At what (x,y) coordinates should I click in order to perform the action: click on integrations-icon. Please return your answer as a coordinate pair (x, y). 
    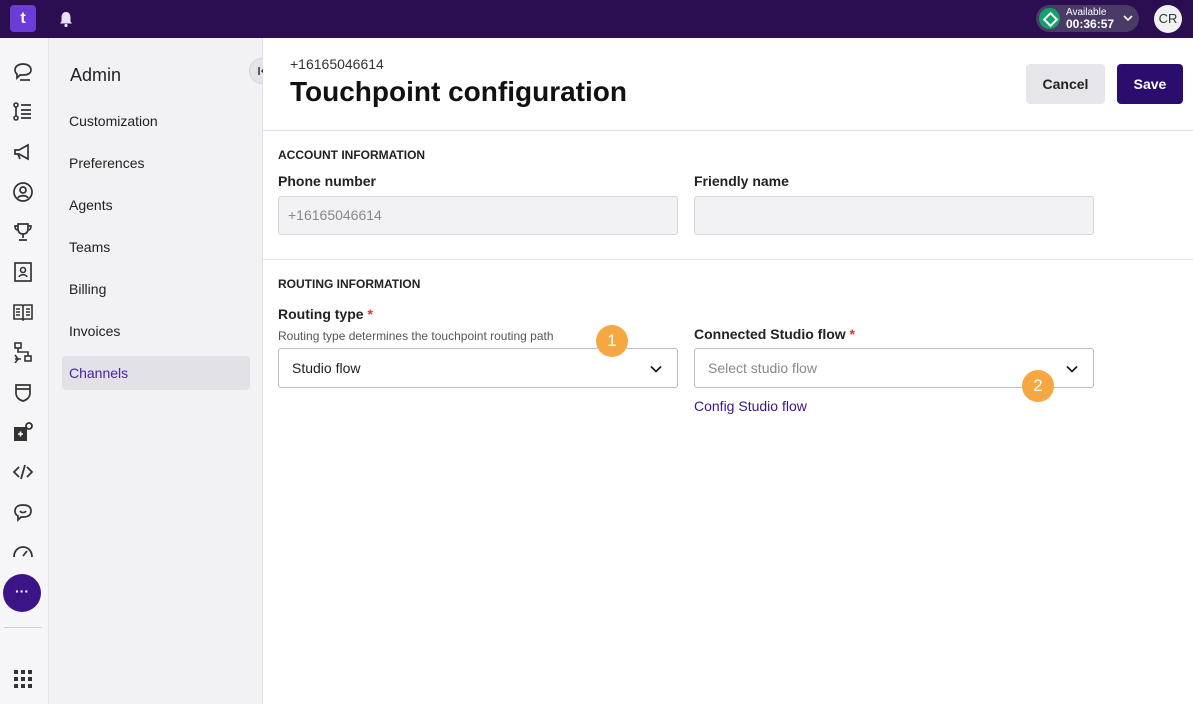
    Looking at the image, I should click on (23, 432).